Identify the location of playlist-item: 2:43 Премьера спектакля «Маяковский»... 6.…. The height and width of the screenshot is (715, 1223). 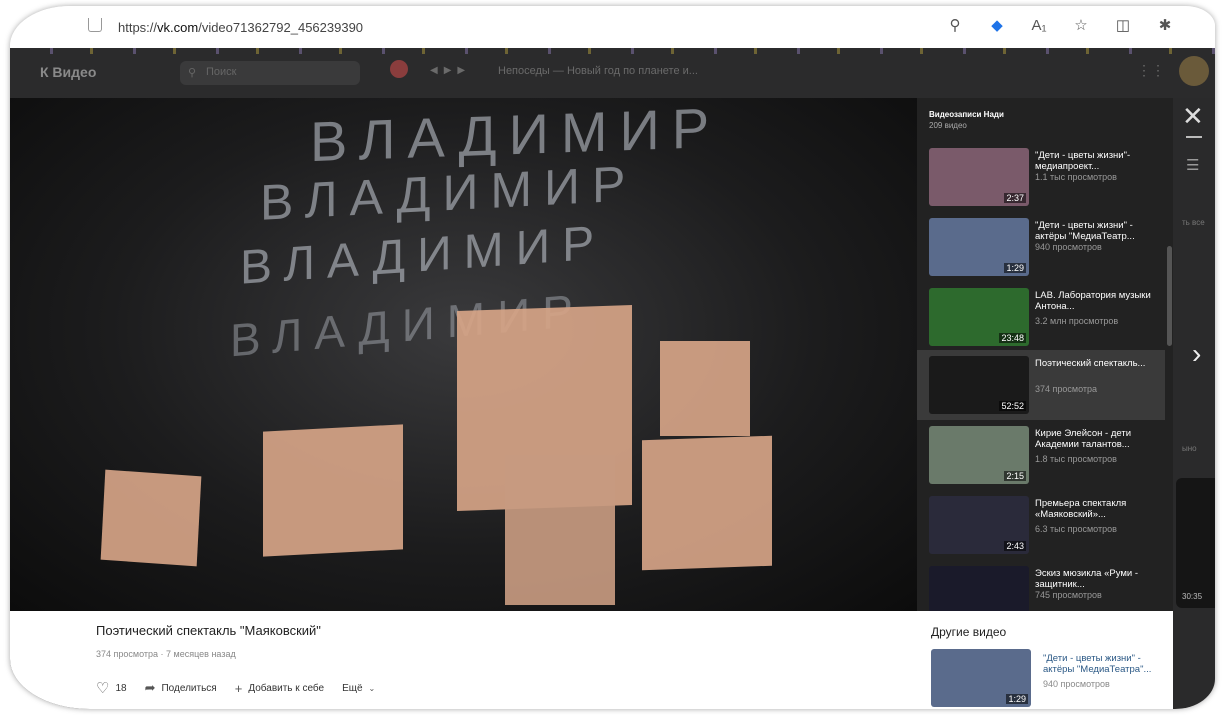
(1041, 525).